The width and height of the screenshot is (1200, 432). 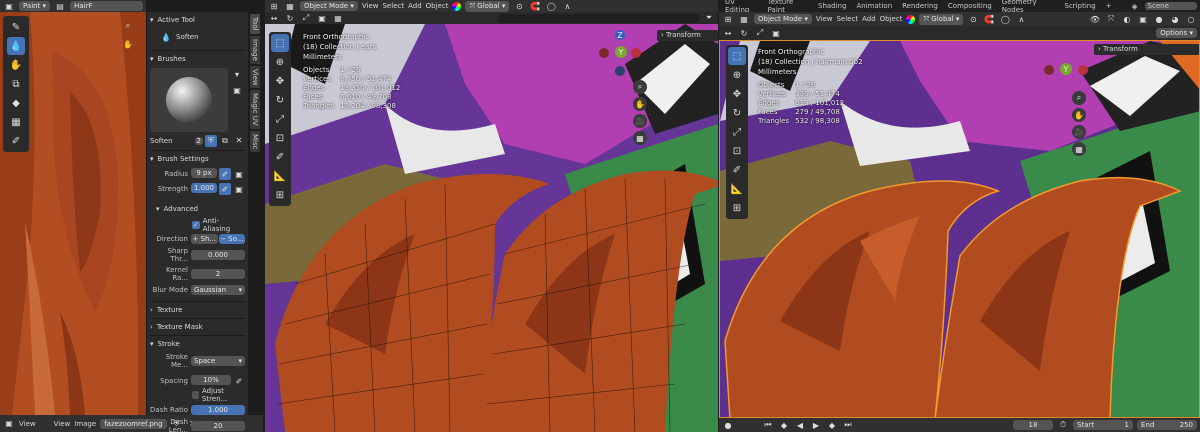 What do you see at coordinates (211, 380) in the screenshot?
I see `spacing-field: 10%` at bounding box center [211, 380].